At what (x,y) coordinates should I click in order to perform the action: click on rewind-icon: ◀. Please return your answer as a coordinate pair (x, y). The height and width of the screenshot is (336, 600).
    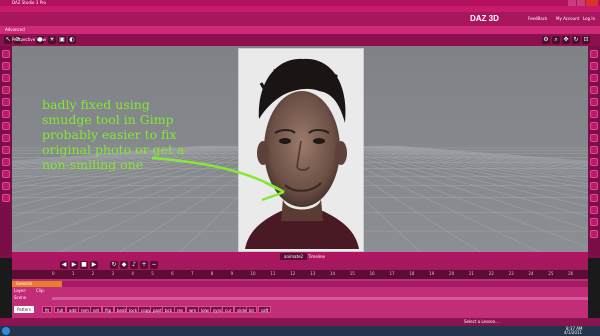
    Looking at the image, I should click on (64, 265).